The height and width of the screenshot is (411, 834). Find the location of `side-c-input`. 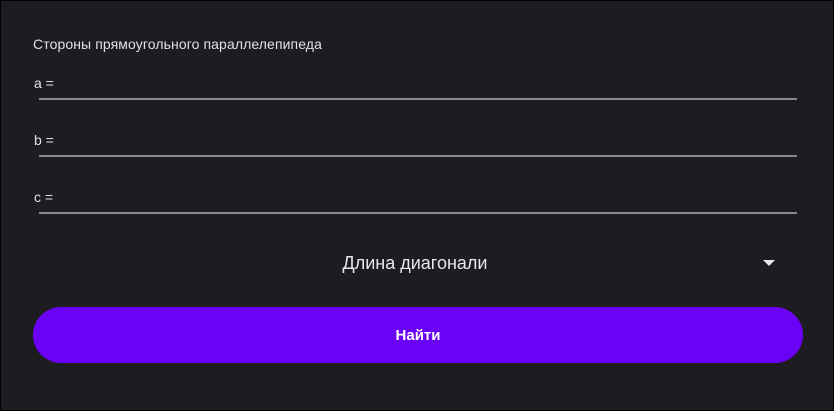

side-c-input is located at coordinates (422, 198).